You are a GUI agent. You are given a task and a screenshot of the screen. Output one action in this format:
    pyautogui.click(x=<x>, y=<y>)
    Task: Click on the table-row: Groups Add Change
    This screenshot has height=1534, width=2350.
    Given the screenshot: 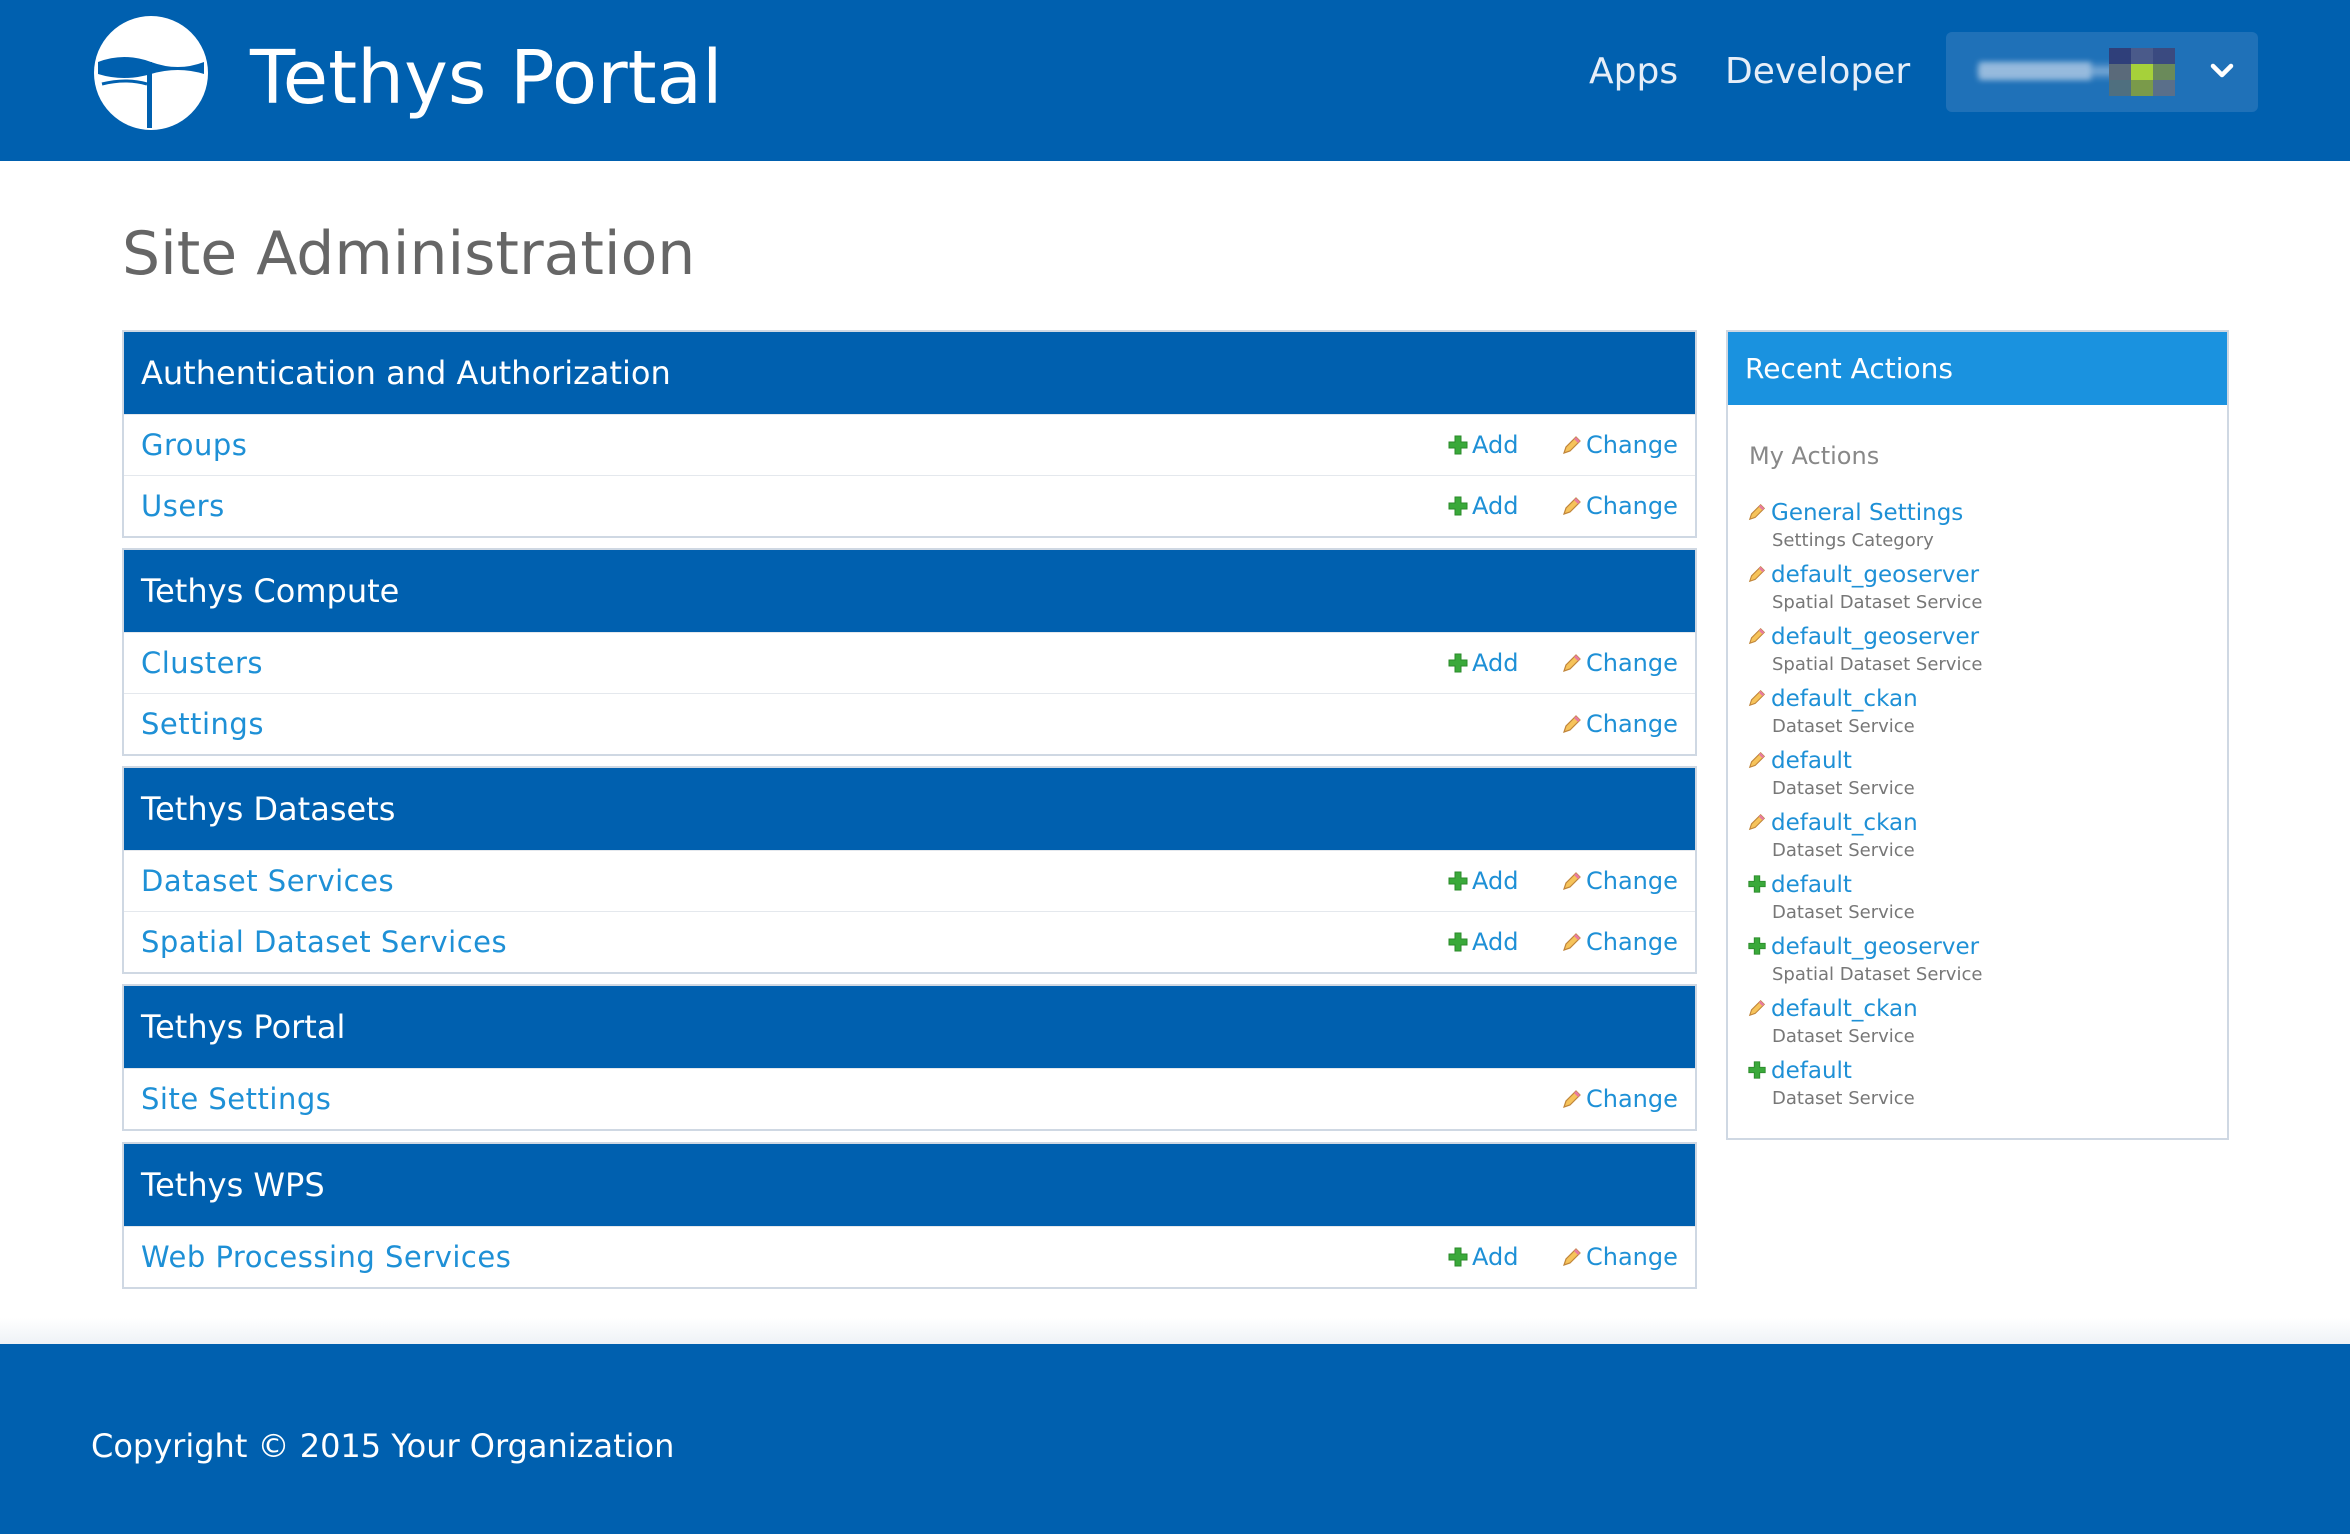 What is the action you would take?
    pyautogui.click(x=909, y=444)
    